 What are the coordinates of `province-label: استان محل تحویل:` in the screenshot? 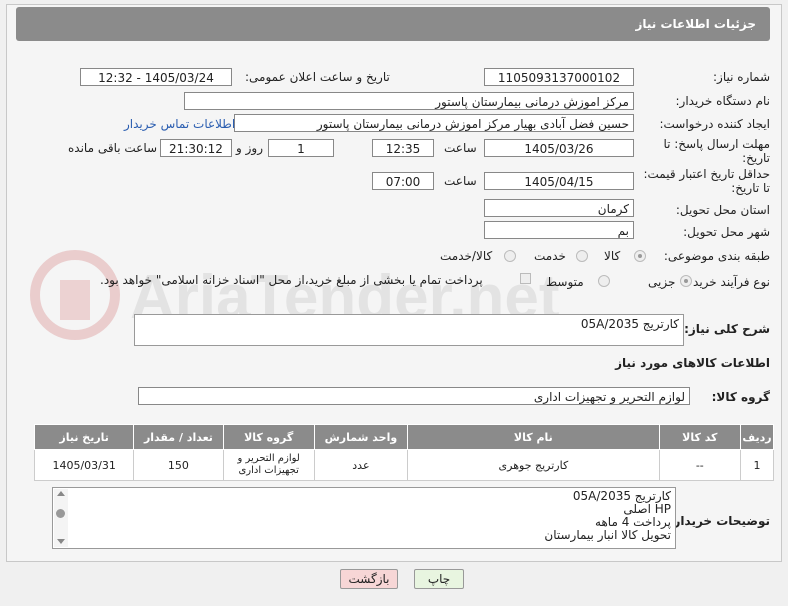 It's located at (722, 210).